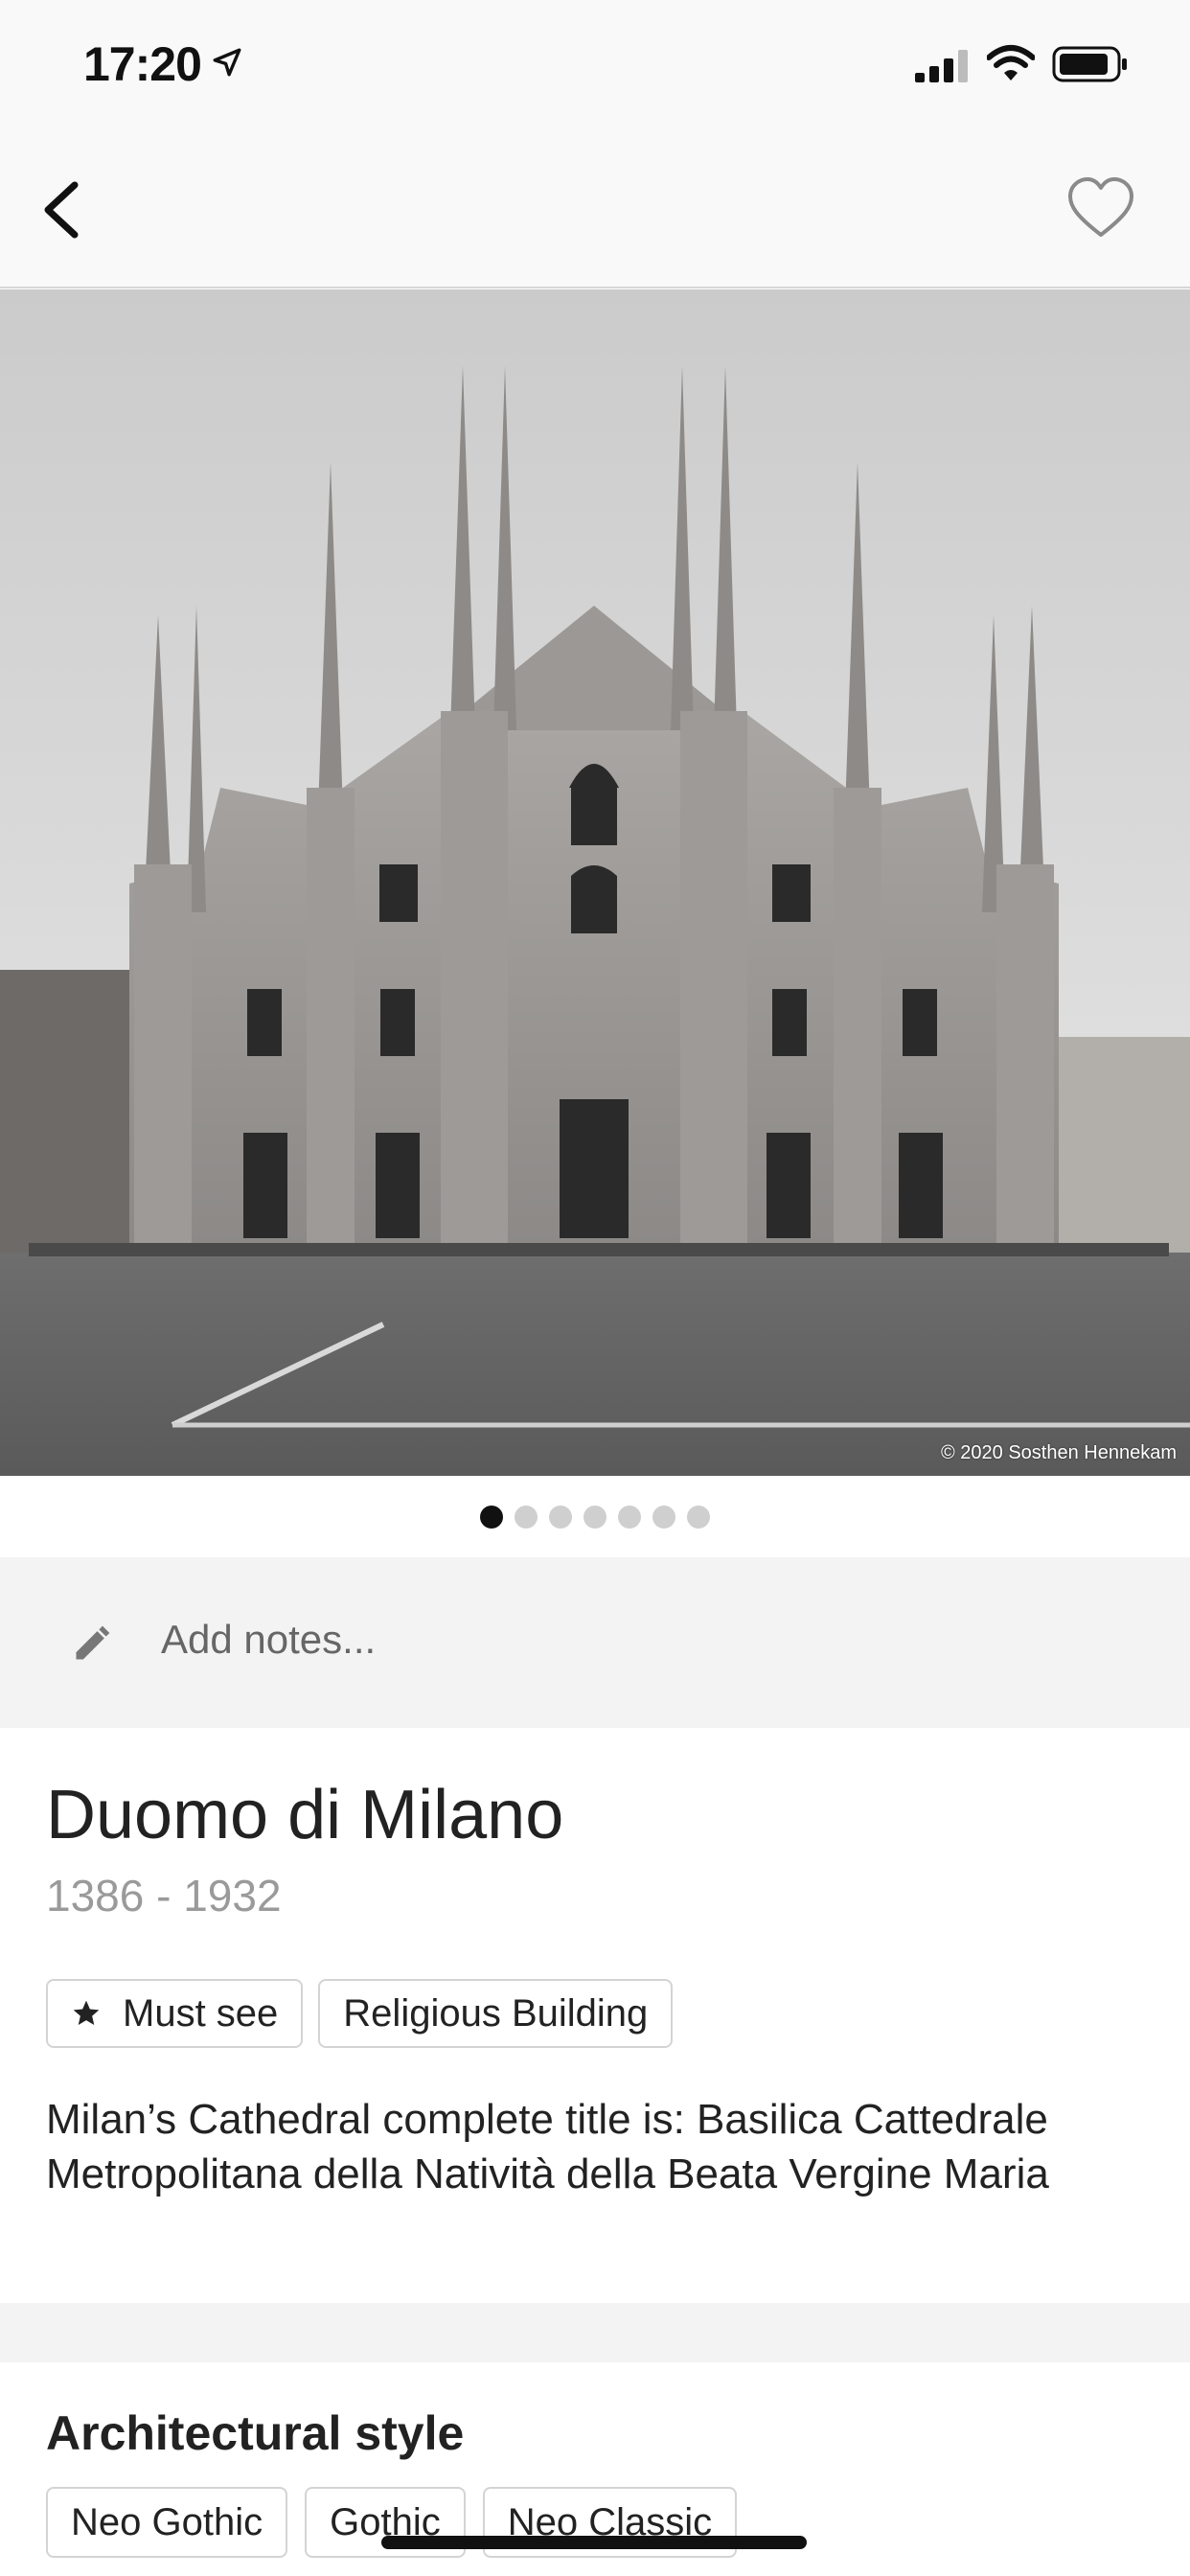 The height and width of the screenshot is (2576, 1190). I want to click on location-arrow-icon, so click(227, 63).